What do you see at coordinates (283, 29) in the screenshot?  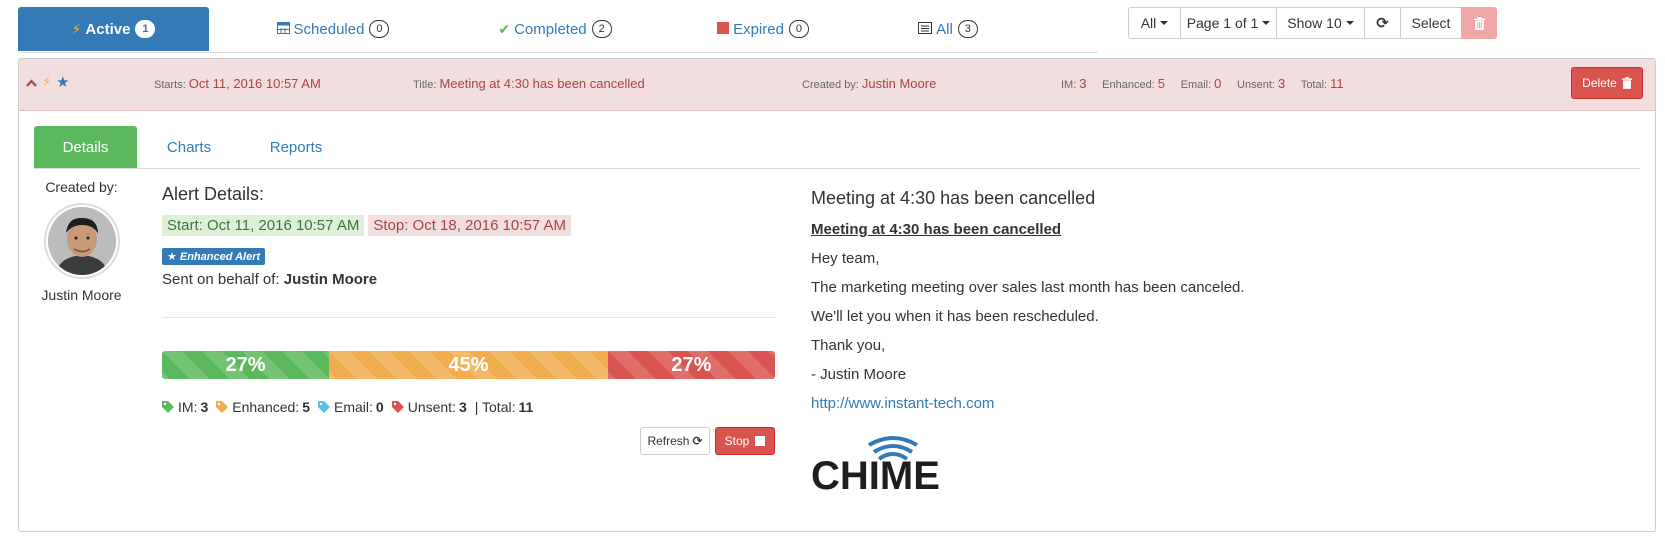 I see `calendar-icon` at bounding box center [283, 29].